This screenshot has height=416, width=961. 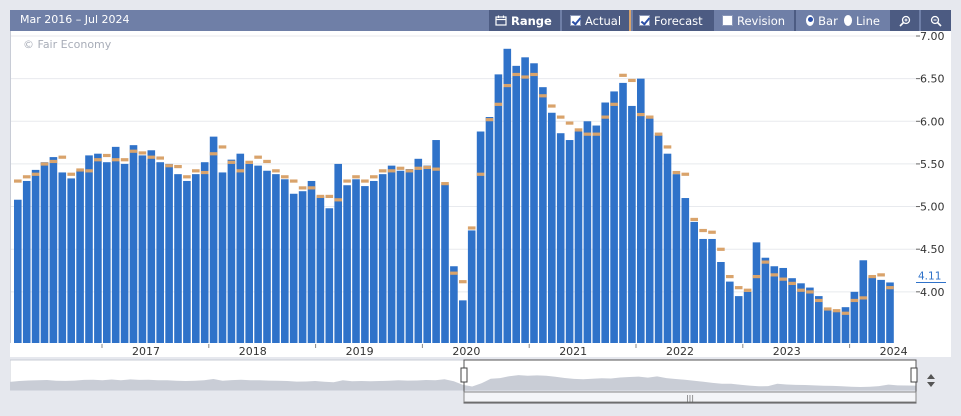 What do you see at coordinates (848, 20) in the screenshot?
I see `line-radio` at bounding box center [848, 20].